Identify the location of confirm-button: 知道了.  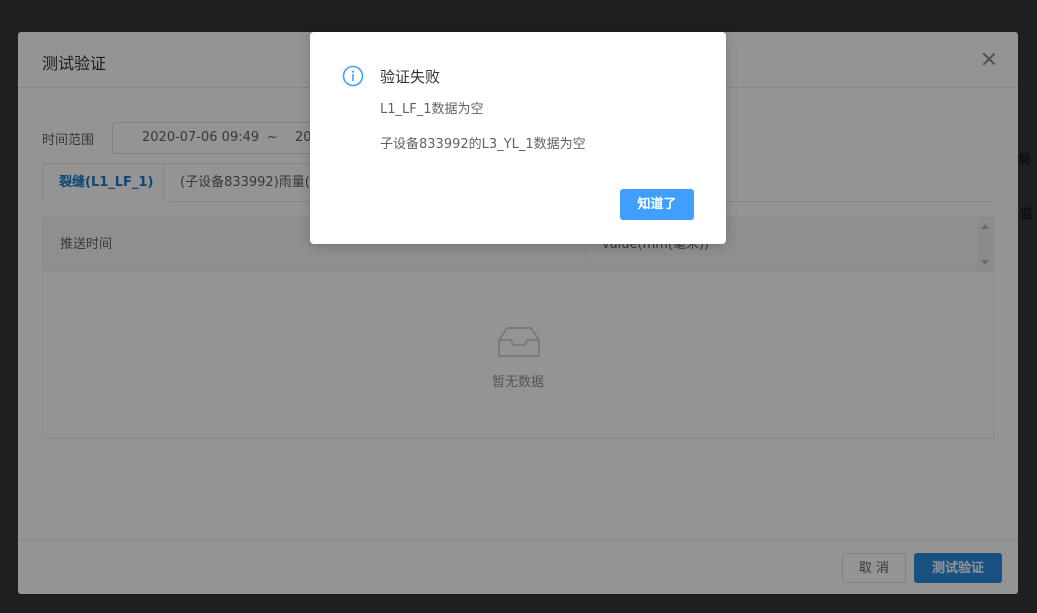
(657, 204).